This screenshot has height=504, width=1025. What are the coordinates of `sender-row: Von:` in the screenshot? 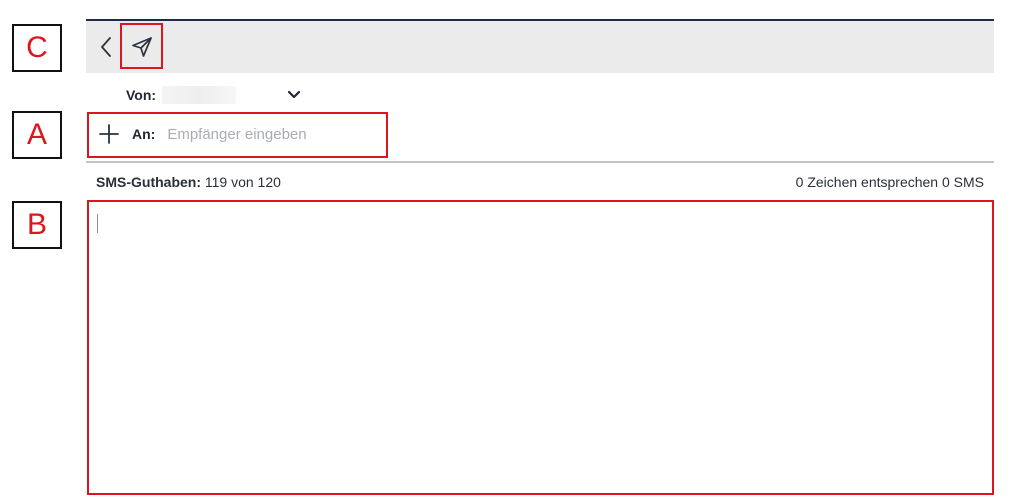 It's located at (213, 95).